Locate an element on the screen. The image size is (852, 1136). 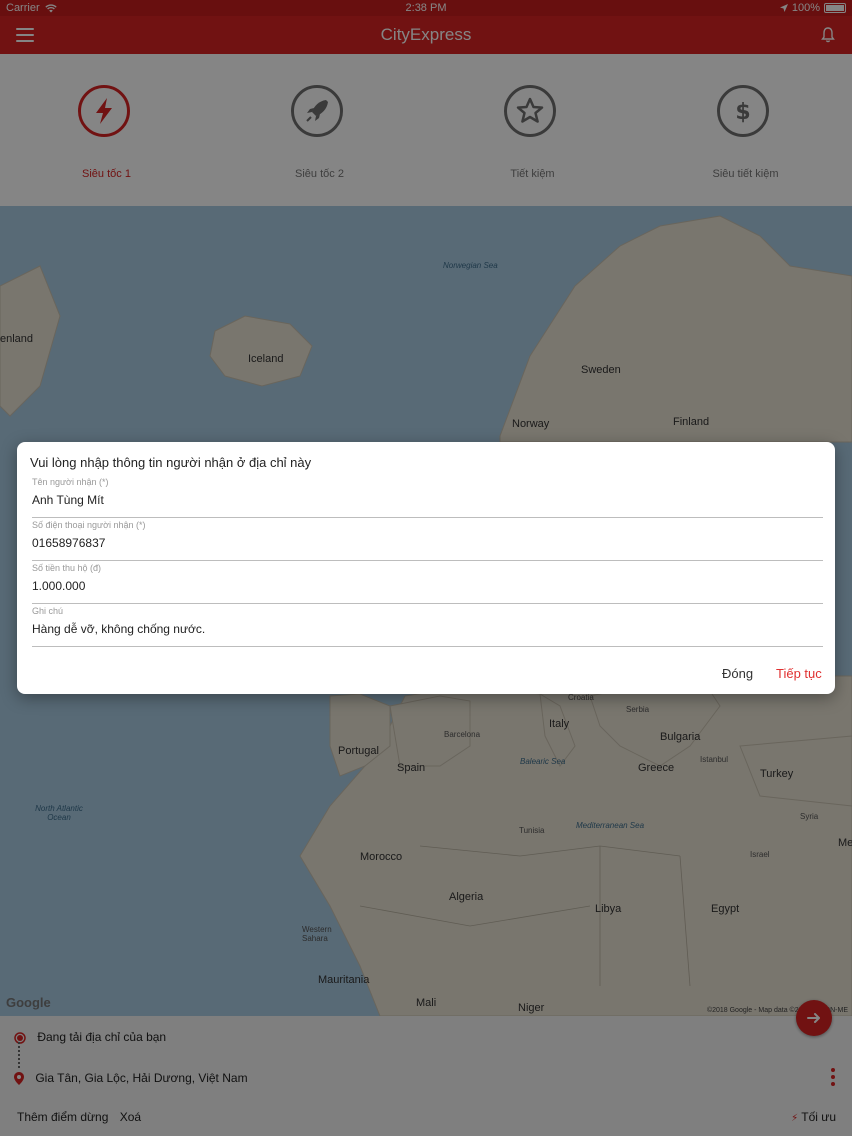
note-field: Ghi chú Hàng dễ vỡ, không chống nước. is located at coordinates (427, 626).